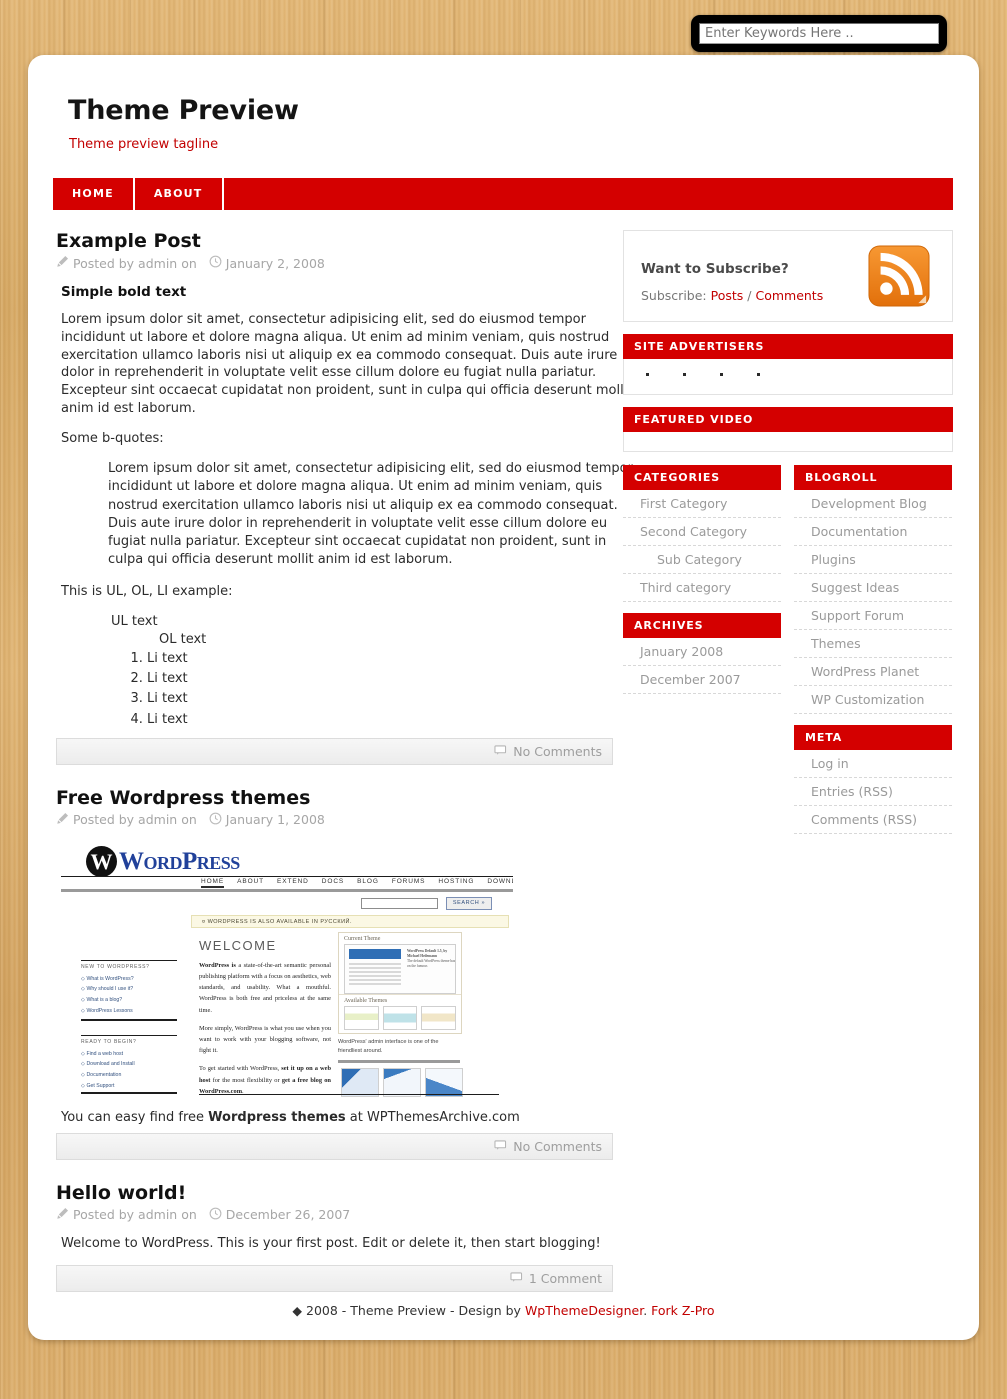 The height and width of the screenshot is (1399, 1007). Describe the element at coordinates (702, 588) in the screenshot. I see `category-item: Third category` at that location.